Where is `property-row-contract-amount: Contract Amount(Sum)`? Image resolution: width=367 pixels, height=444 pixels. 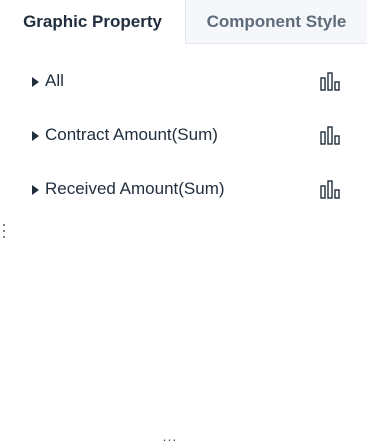 property-row-contract-amount: Contract Amount(Sum) is located at coordinates (183, 137).